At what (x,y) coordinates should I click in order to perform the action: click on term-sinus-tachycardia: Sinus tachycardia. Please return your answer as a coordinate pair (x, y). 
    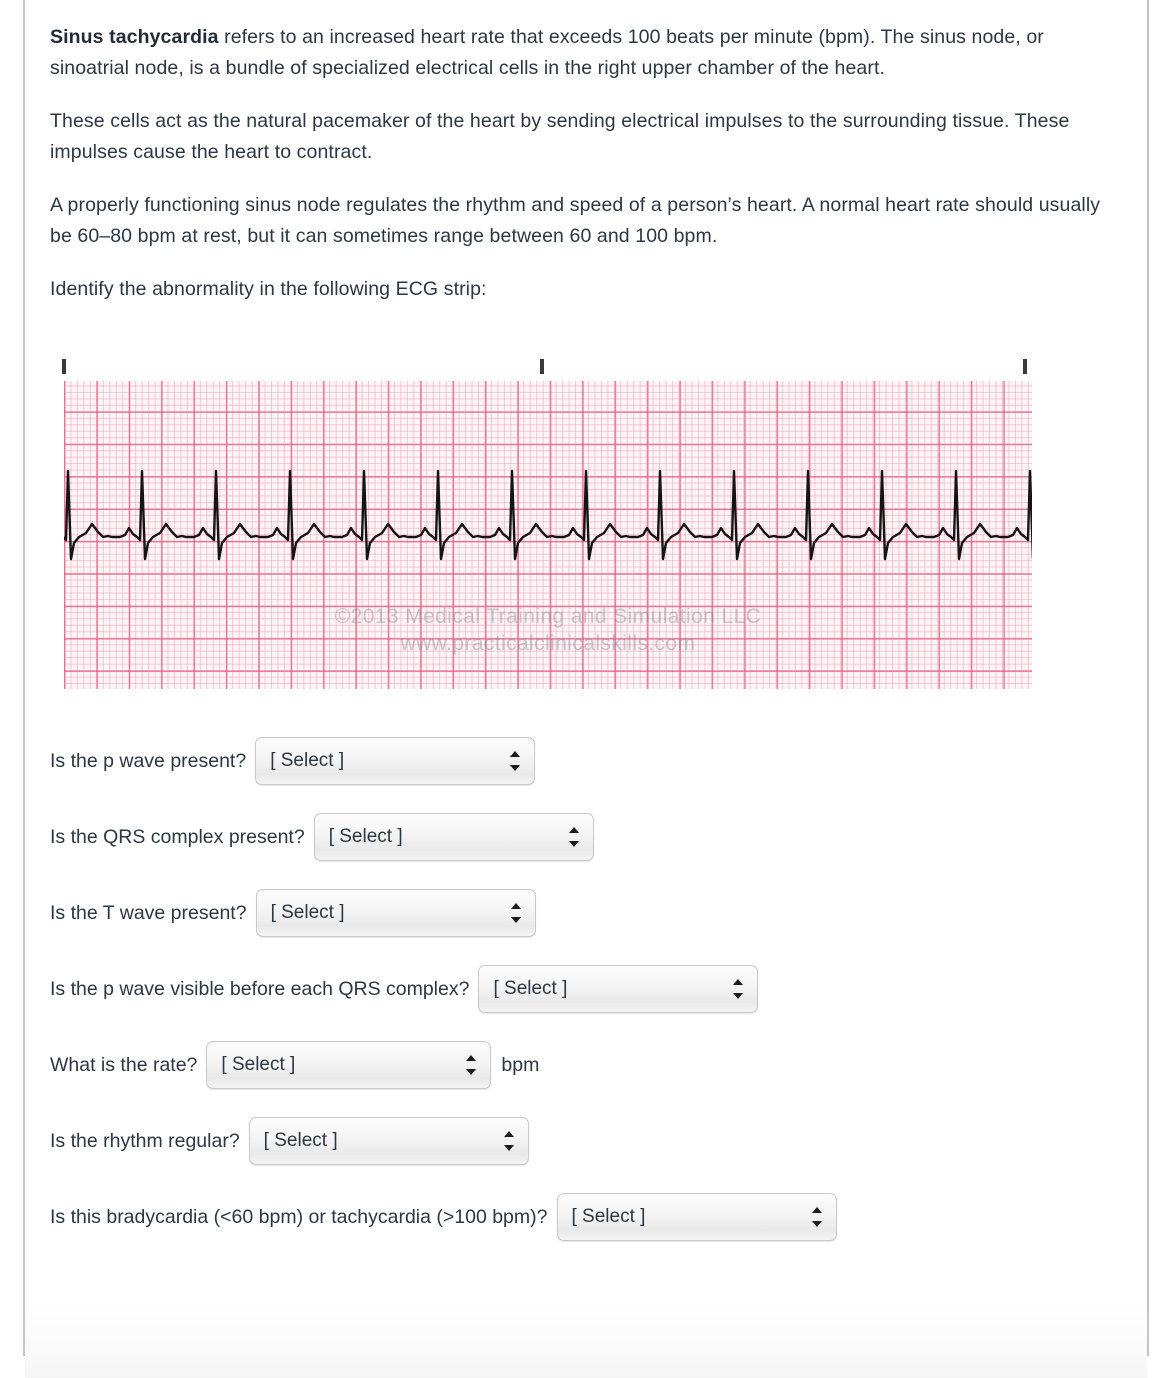
    Looking at the image, I should click on (134, 37).